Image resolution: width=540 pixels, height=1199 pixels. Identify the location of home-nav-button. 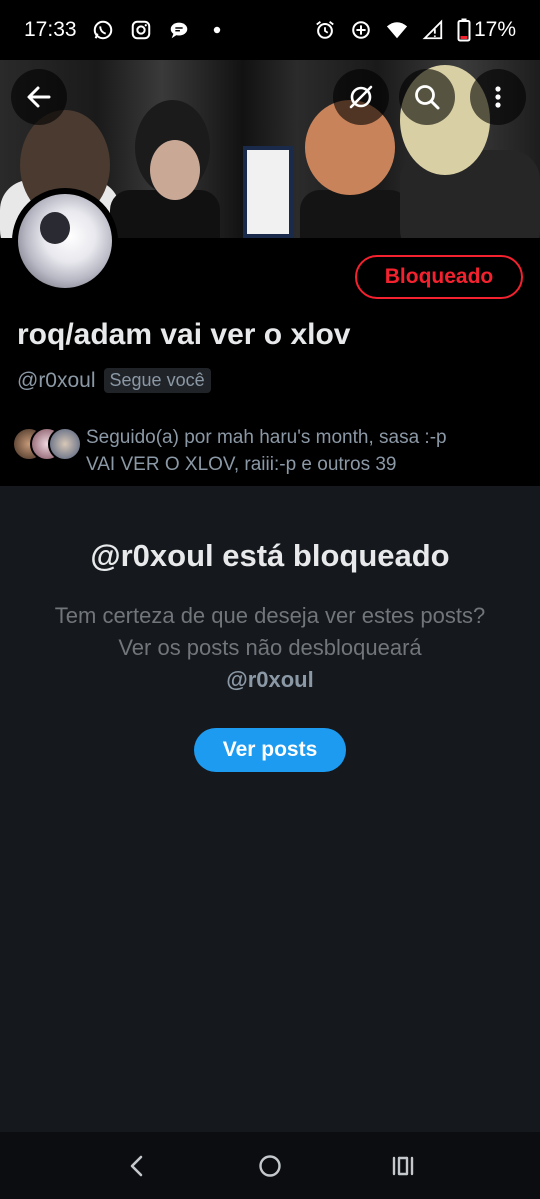
(270, 1166).